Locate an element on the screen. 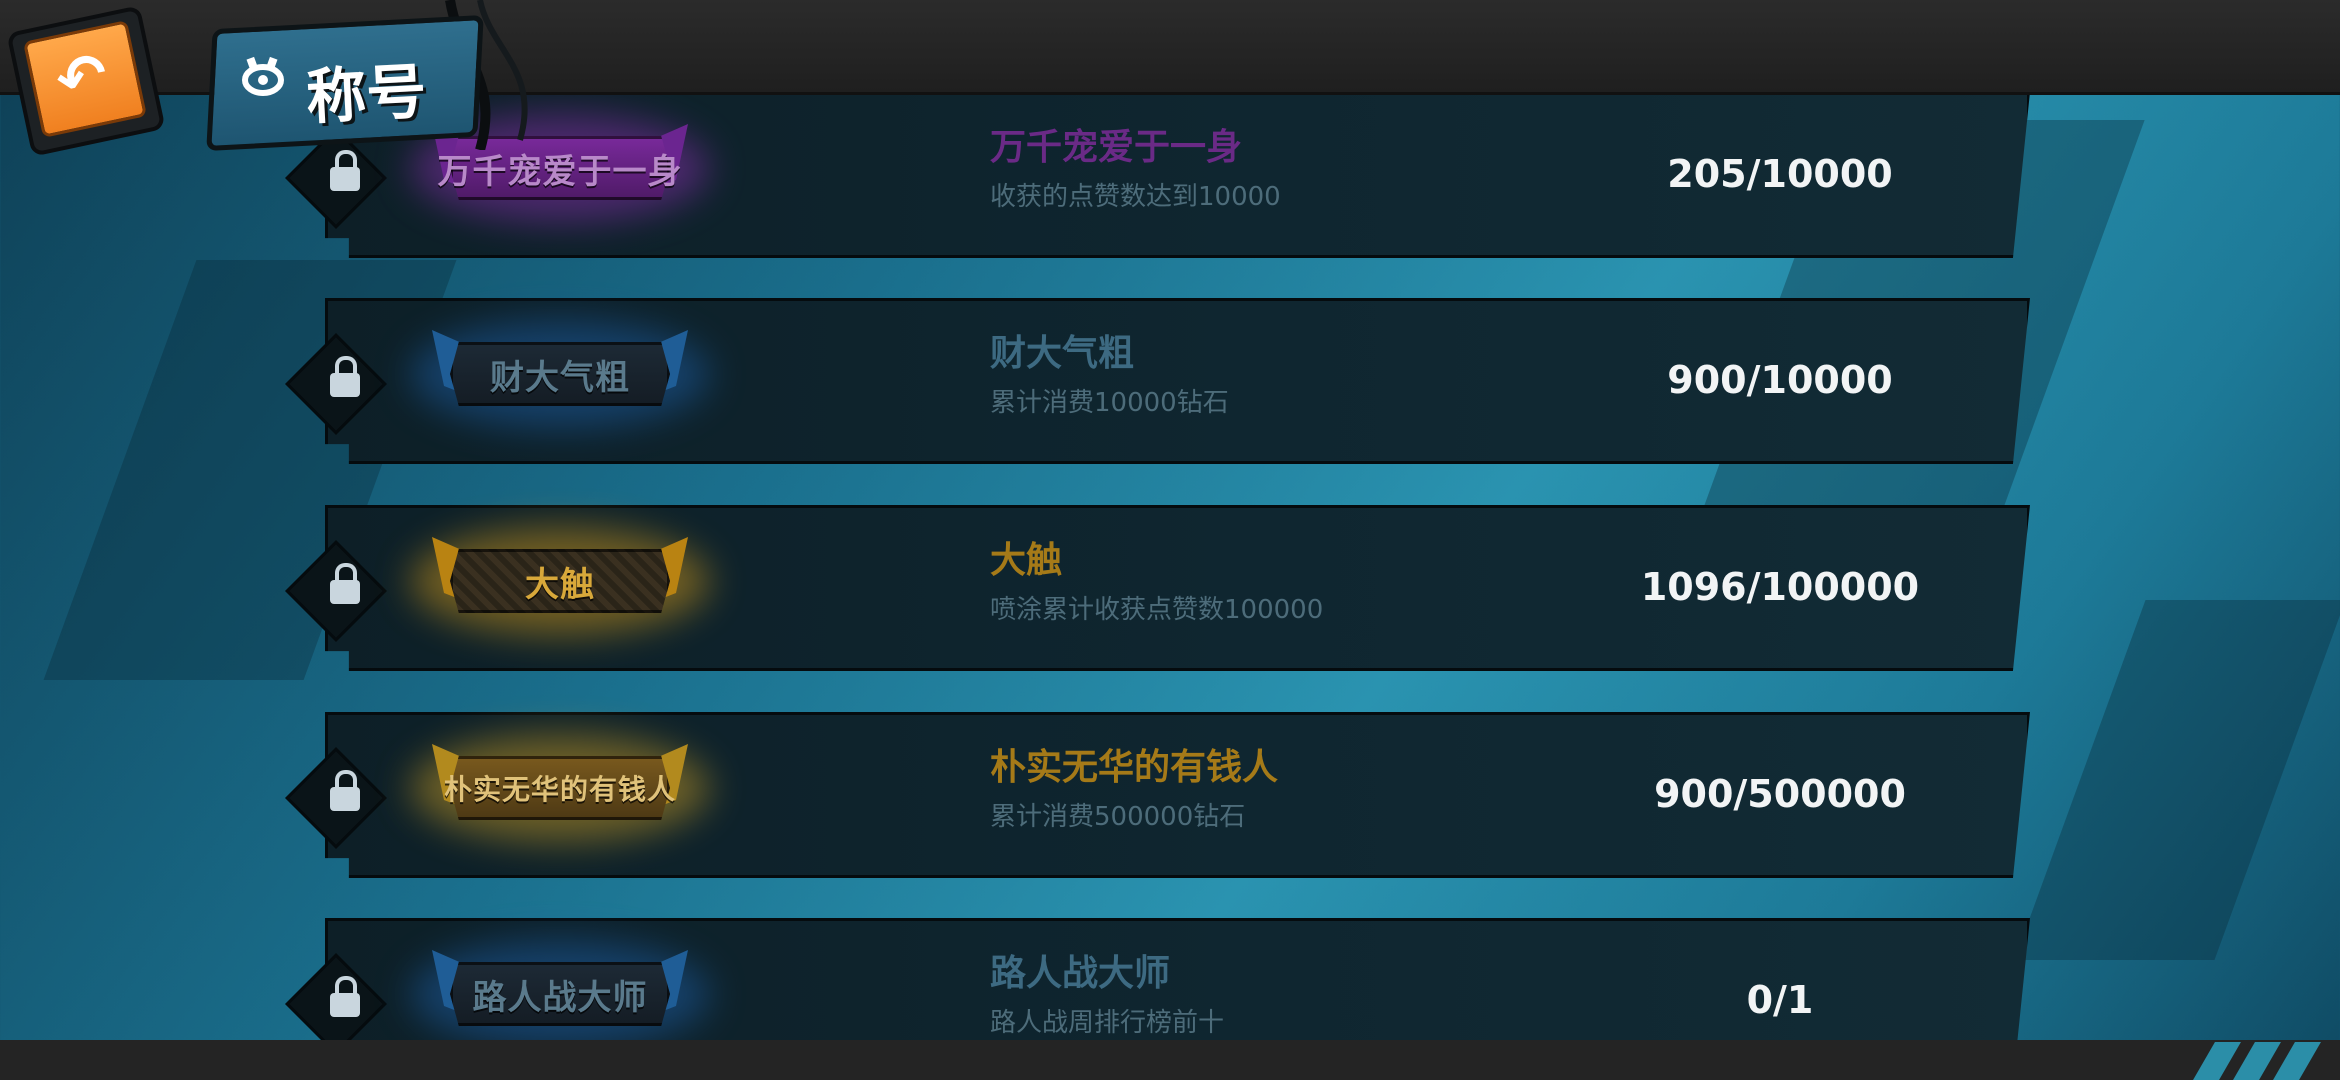 The height and width of the screenshot is (1080, 2340). title-row: 大触 大触 喷涂累计收获点赞数100000 1096/100000 is located at coordinates (1157, 588).